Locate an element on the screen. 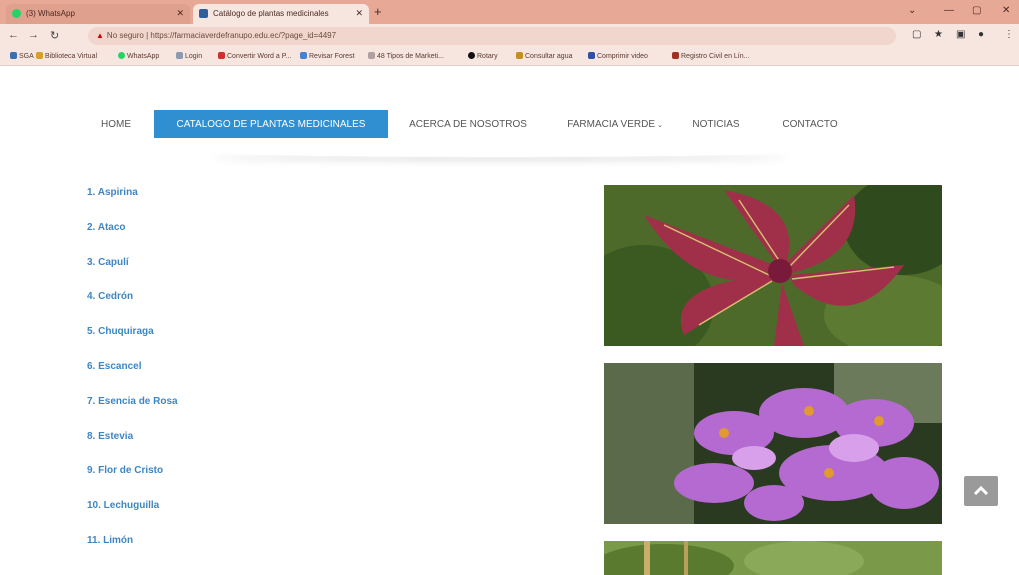 Image resolution: width=1019 pixels, height=575 pixels. plant-link: 3. Capulí is located at coordinates (132, 274).